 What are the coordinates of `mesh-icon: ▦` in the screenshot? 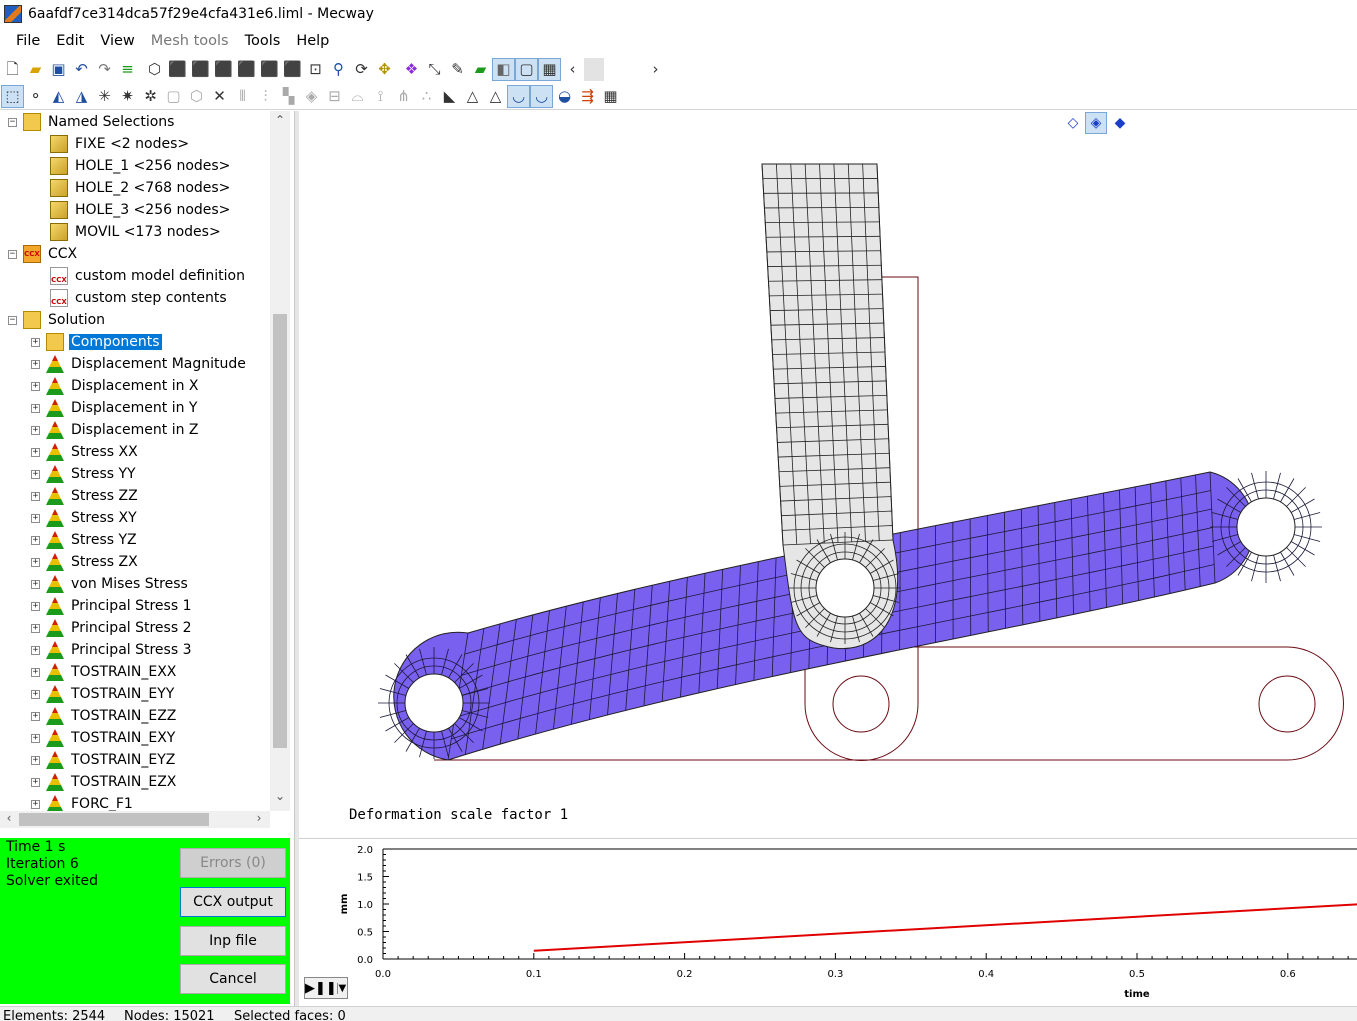 It's located at (549, 69).